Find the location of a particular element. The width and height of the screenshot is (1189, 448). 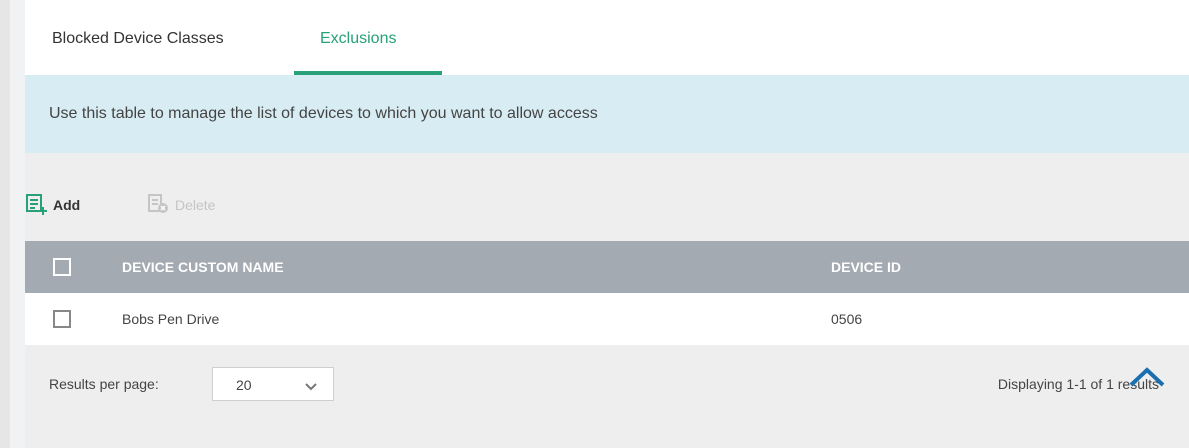

chevron-down-icon is located at coordinates (311, 388).